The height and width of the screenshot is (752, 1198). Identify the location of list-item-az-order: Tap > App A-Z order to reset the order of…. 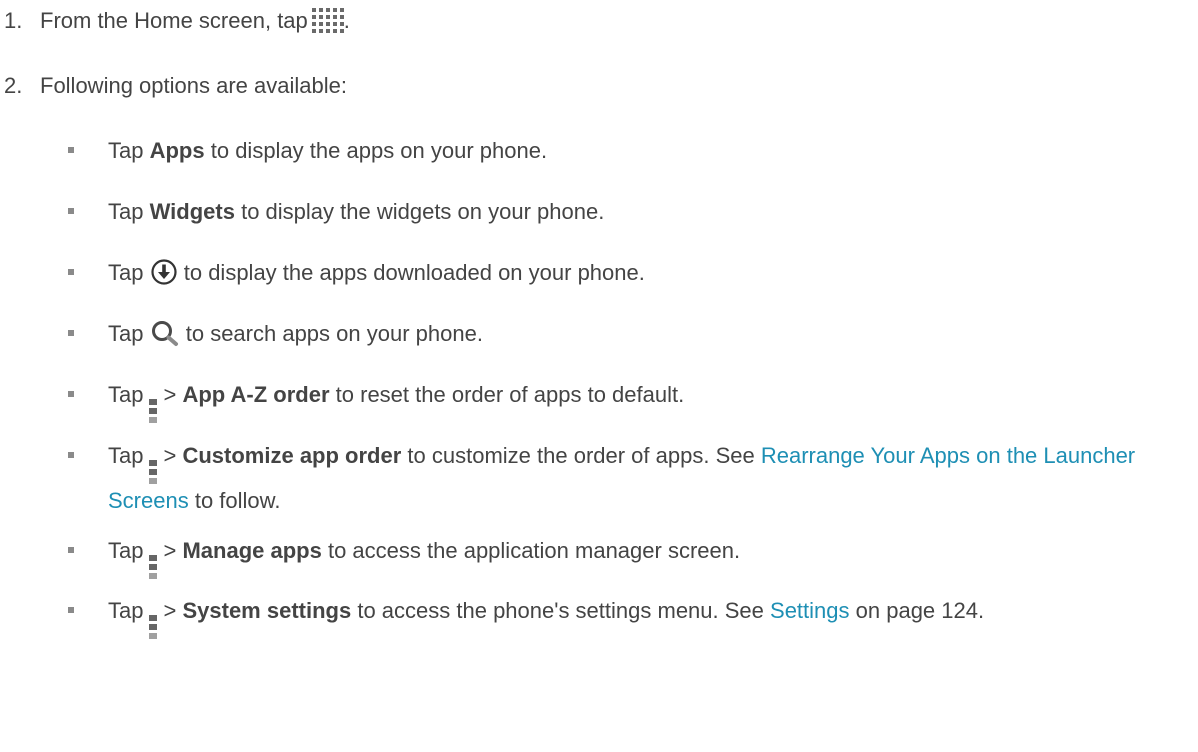
(623, 400).